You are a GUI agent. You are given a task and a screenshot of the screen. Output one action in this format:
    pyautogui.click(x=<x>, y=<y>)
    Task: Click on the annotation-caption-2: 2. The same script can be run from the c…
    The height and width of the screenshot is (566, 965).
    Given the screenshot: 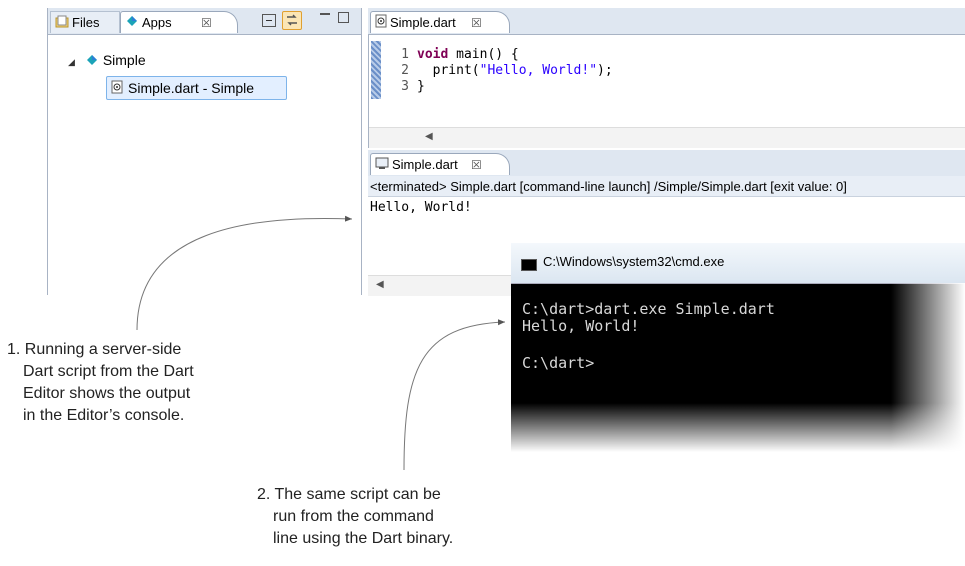 What is the action you would take?
    pyautogui.click(x=407, y=517)
    